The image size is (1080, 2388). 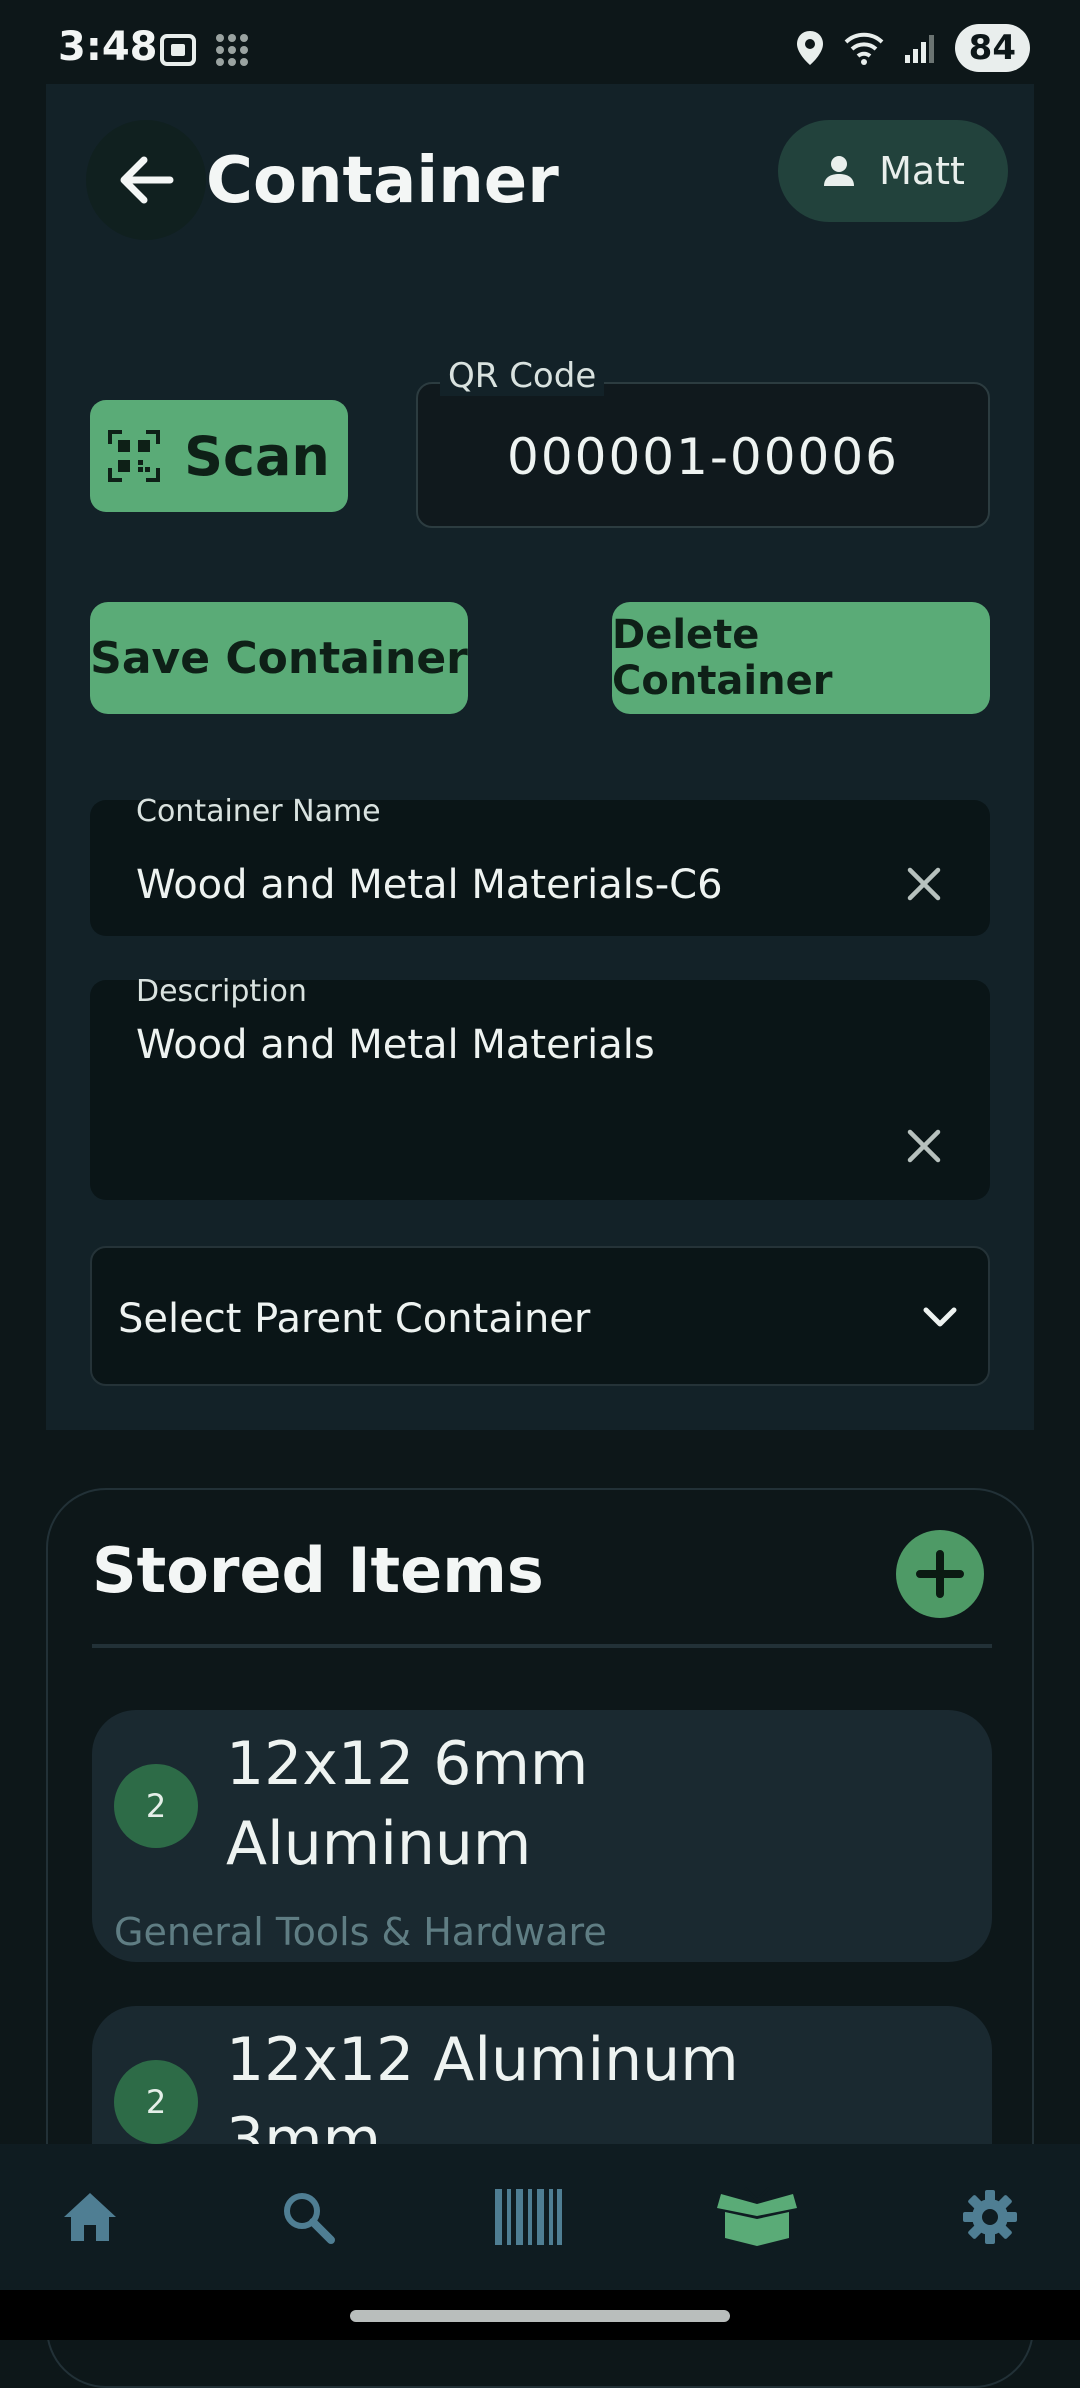 I want to click on gear-icon, so click(x=990, y=2217).